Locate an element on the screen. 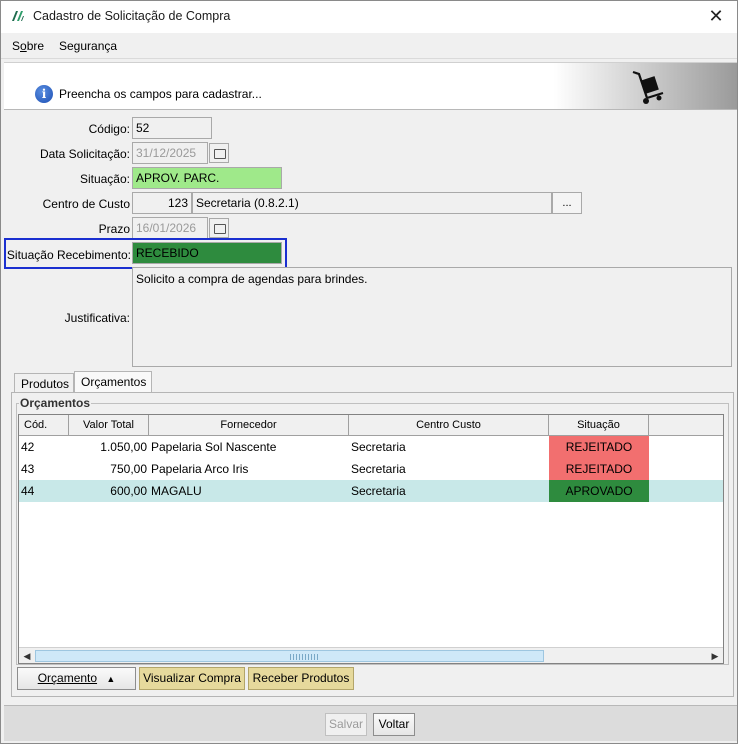 The image size is (738, 744). prazo-field: 16/01/2026 is located at coordinates (170, 228).